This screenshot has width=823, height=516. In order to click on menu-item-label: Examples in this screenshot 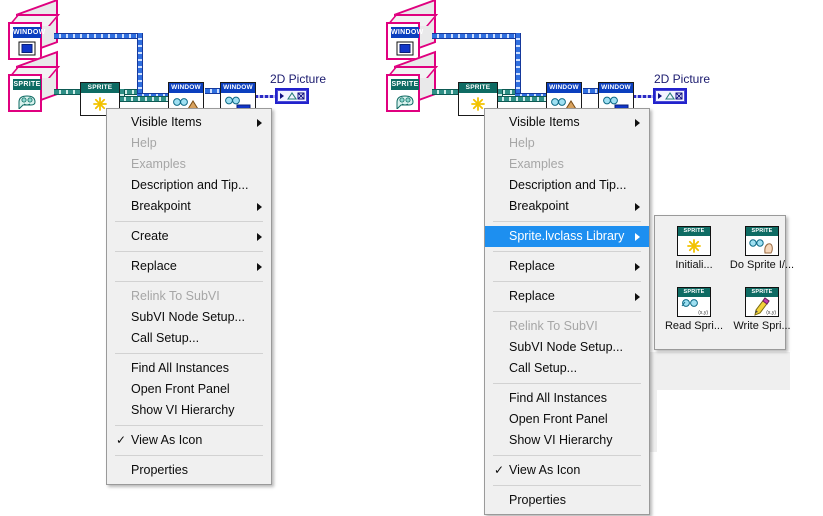, I will do `click(158, 164)`.